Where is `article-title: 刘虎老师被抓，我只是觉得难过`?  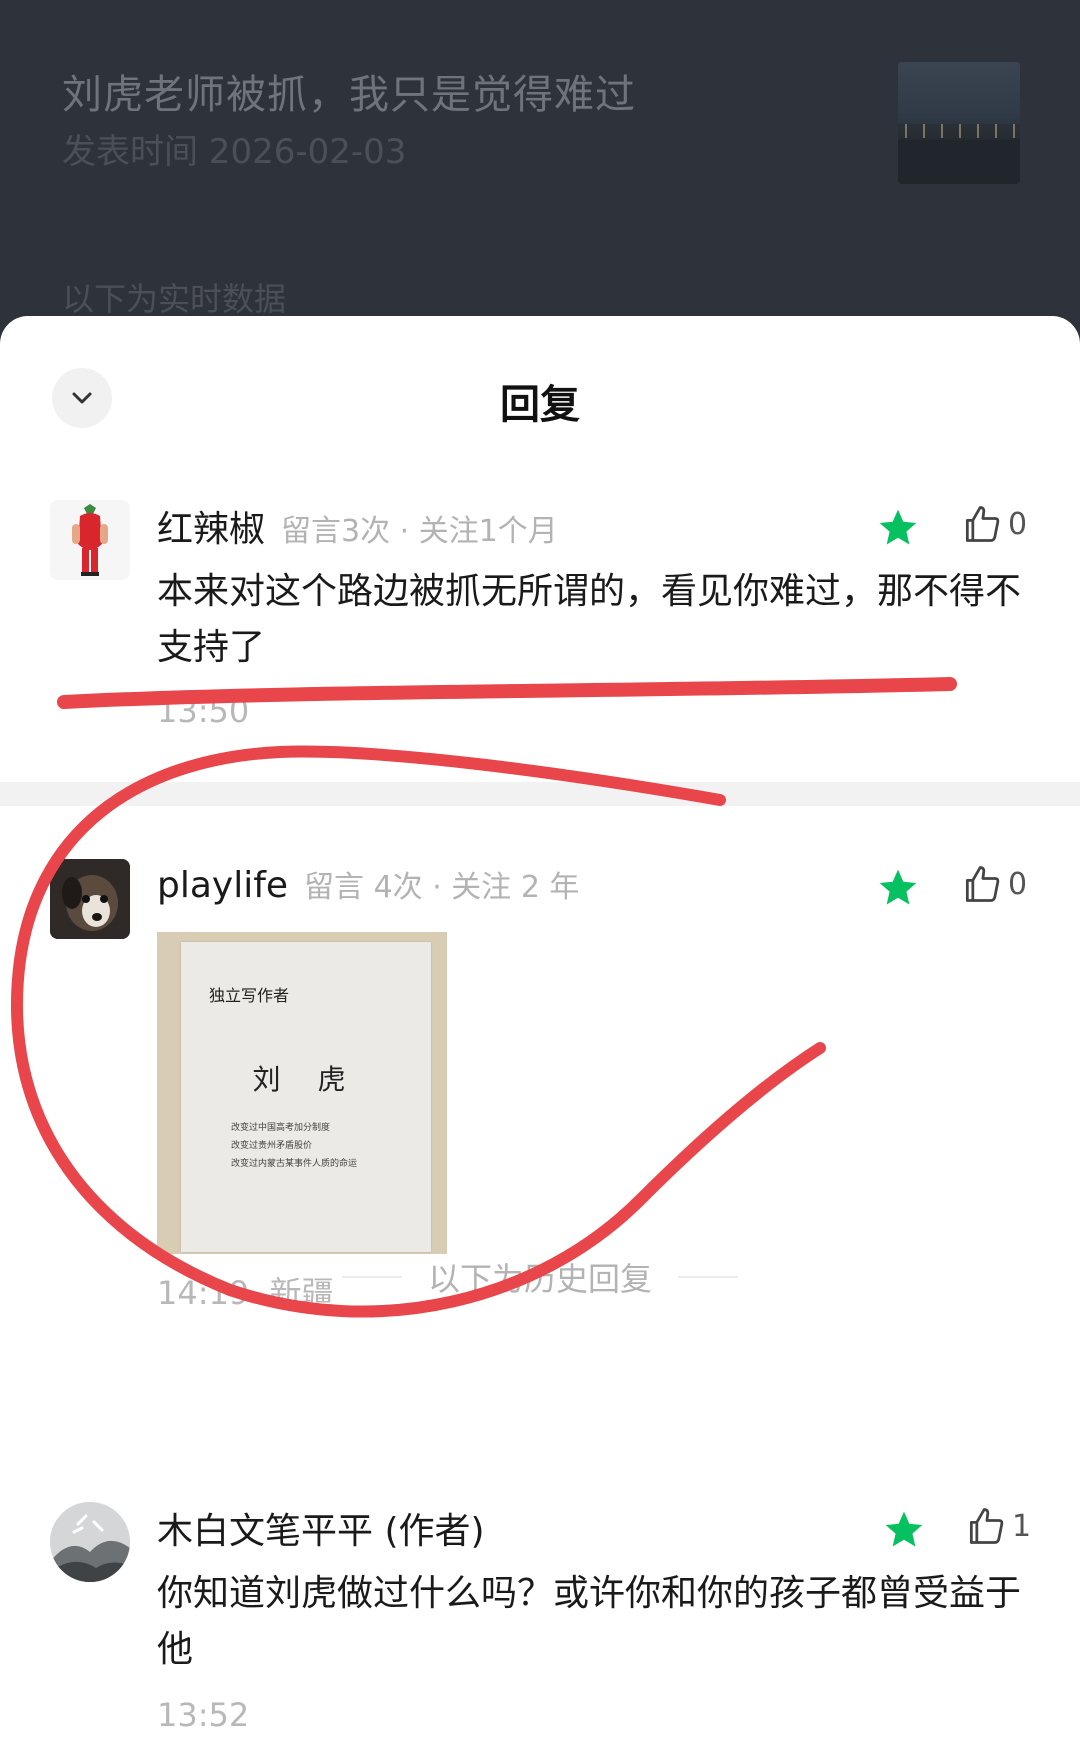
article-title: 刘虎老师被抓，我只是觉得难过 is located at coordinates (349, 95).